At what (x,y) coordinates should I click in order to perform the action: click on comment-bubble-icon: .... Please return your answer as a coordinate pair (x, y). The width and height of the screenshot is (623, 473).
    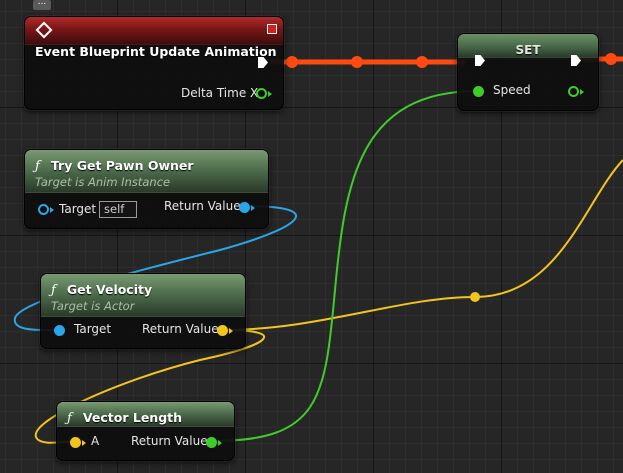
    Looking at the image, I should click on (42, 5).